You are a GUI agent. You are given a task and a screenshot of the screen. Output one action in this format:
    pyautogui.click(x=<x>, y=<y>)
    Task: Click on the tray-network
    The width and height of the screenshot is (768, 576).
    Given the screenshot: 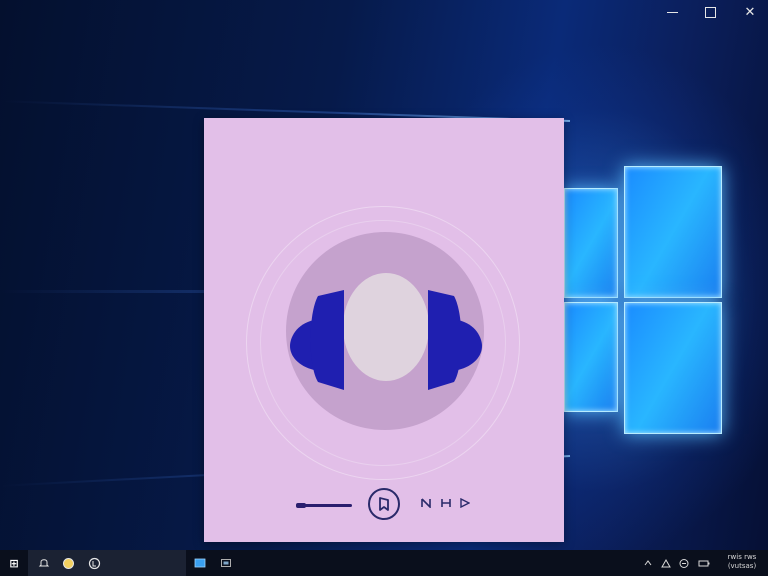 What is the action you would take?
    pyautogui.click(x=666, y=563)
    